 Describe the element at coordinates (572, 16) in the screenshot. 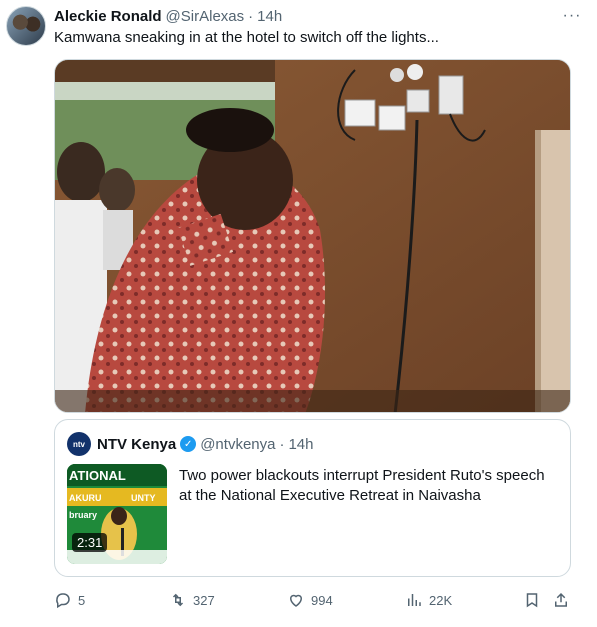

I see `more-options-icon: ···` at that location.